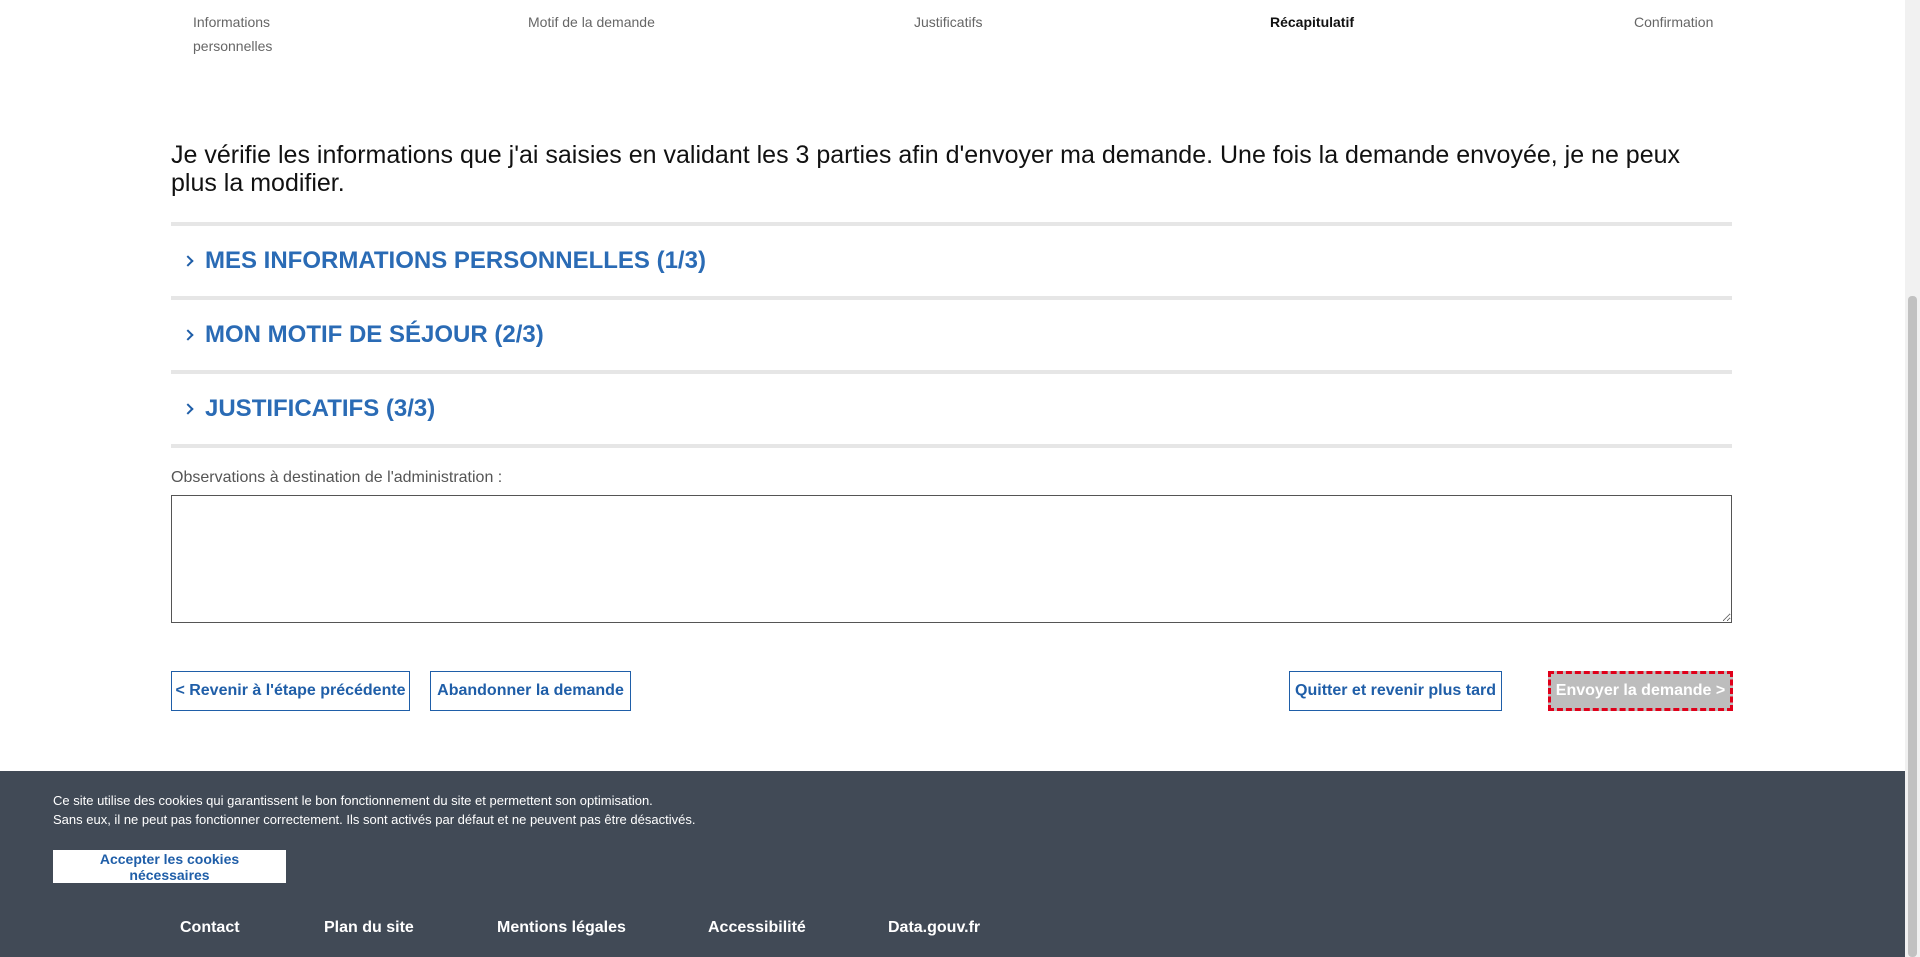 This screenshot has width=1920, height=957. I want to click on footer-link-contact: Contact, so click(210, 928).